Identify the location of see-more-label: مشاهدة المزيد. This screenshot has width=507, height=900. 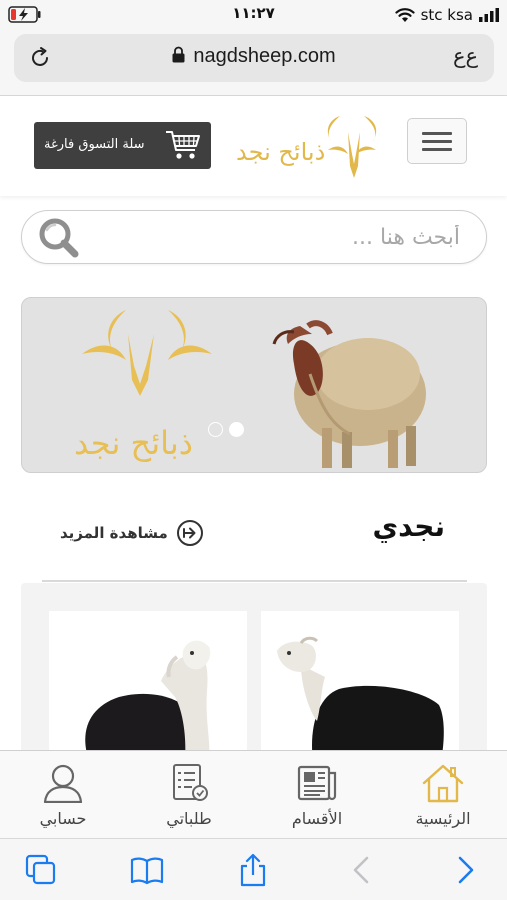
(114, 533).